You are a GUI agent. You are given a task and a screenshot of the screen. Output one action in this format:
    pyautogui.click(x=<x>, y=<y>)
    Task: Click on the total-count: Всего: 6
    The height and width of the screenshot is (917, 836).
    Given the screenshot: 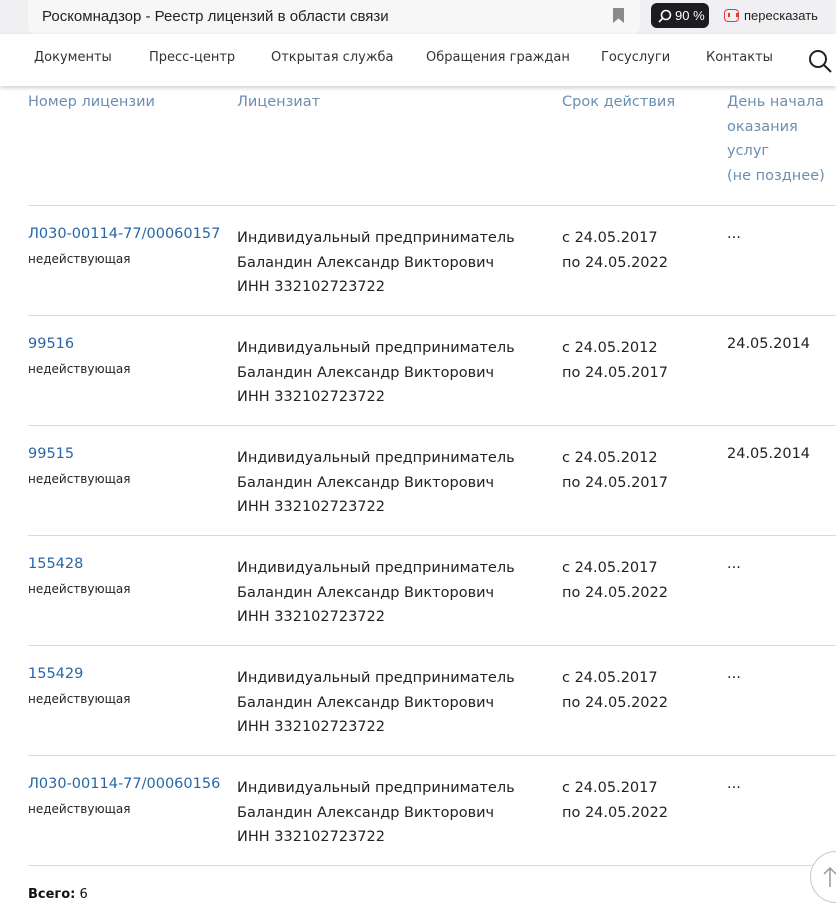 What is the action you would take?
    pyautogui.click(x=58, y=894)
    